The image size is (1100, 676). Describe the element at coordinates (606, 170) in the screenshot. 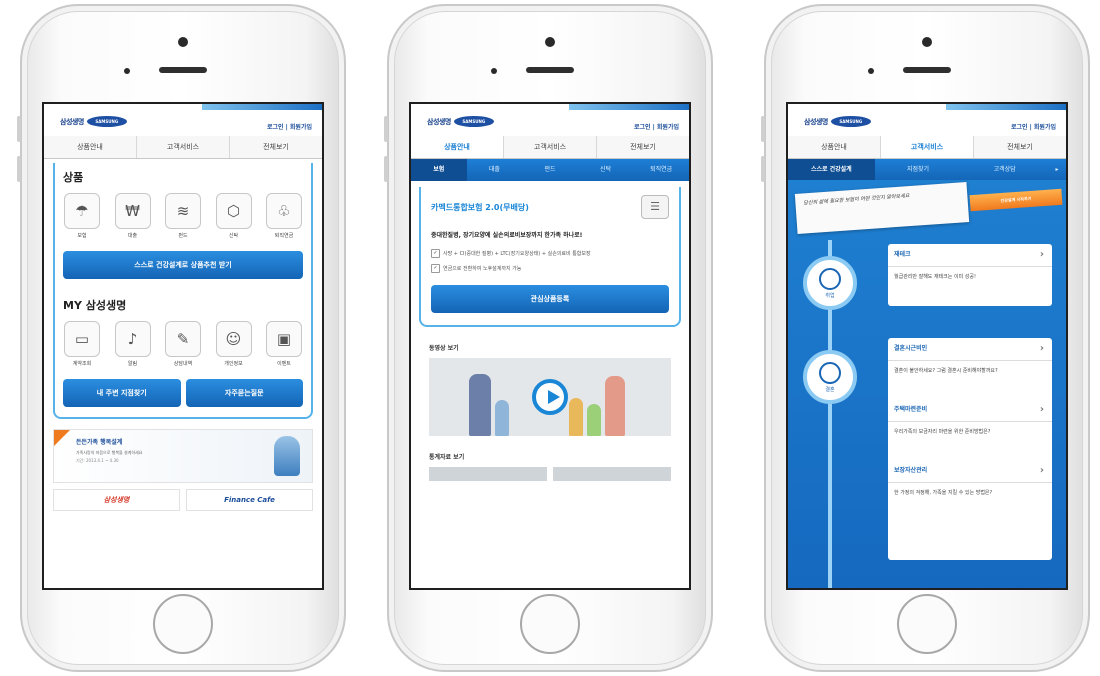

I see `subtab-trust: 신탁` at that location.